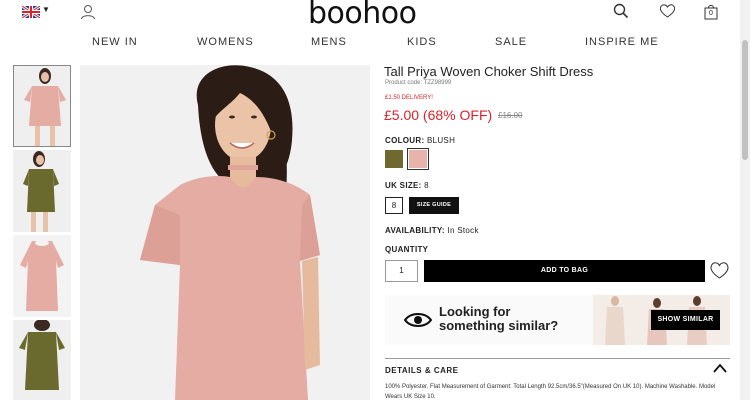 Image resolution: width=750 pixels, height=400 pixels. What do you see at coordinates (409, 98) in the screenshot?
I see `delivery-promo: £1.50 DELIVERY!` at bounding box center [409, 98].